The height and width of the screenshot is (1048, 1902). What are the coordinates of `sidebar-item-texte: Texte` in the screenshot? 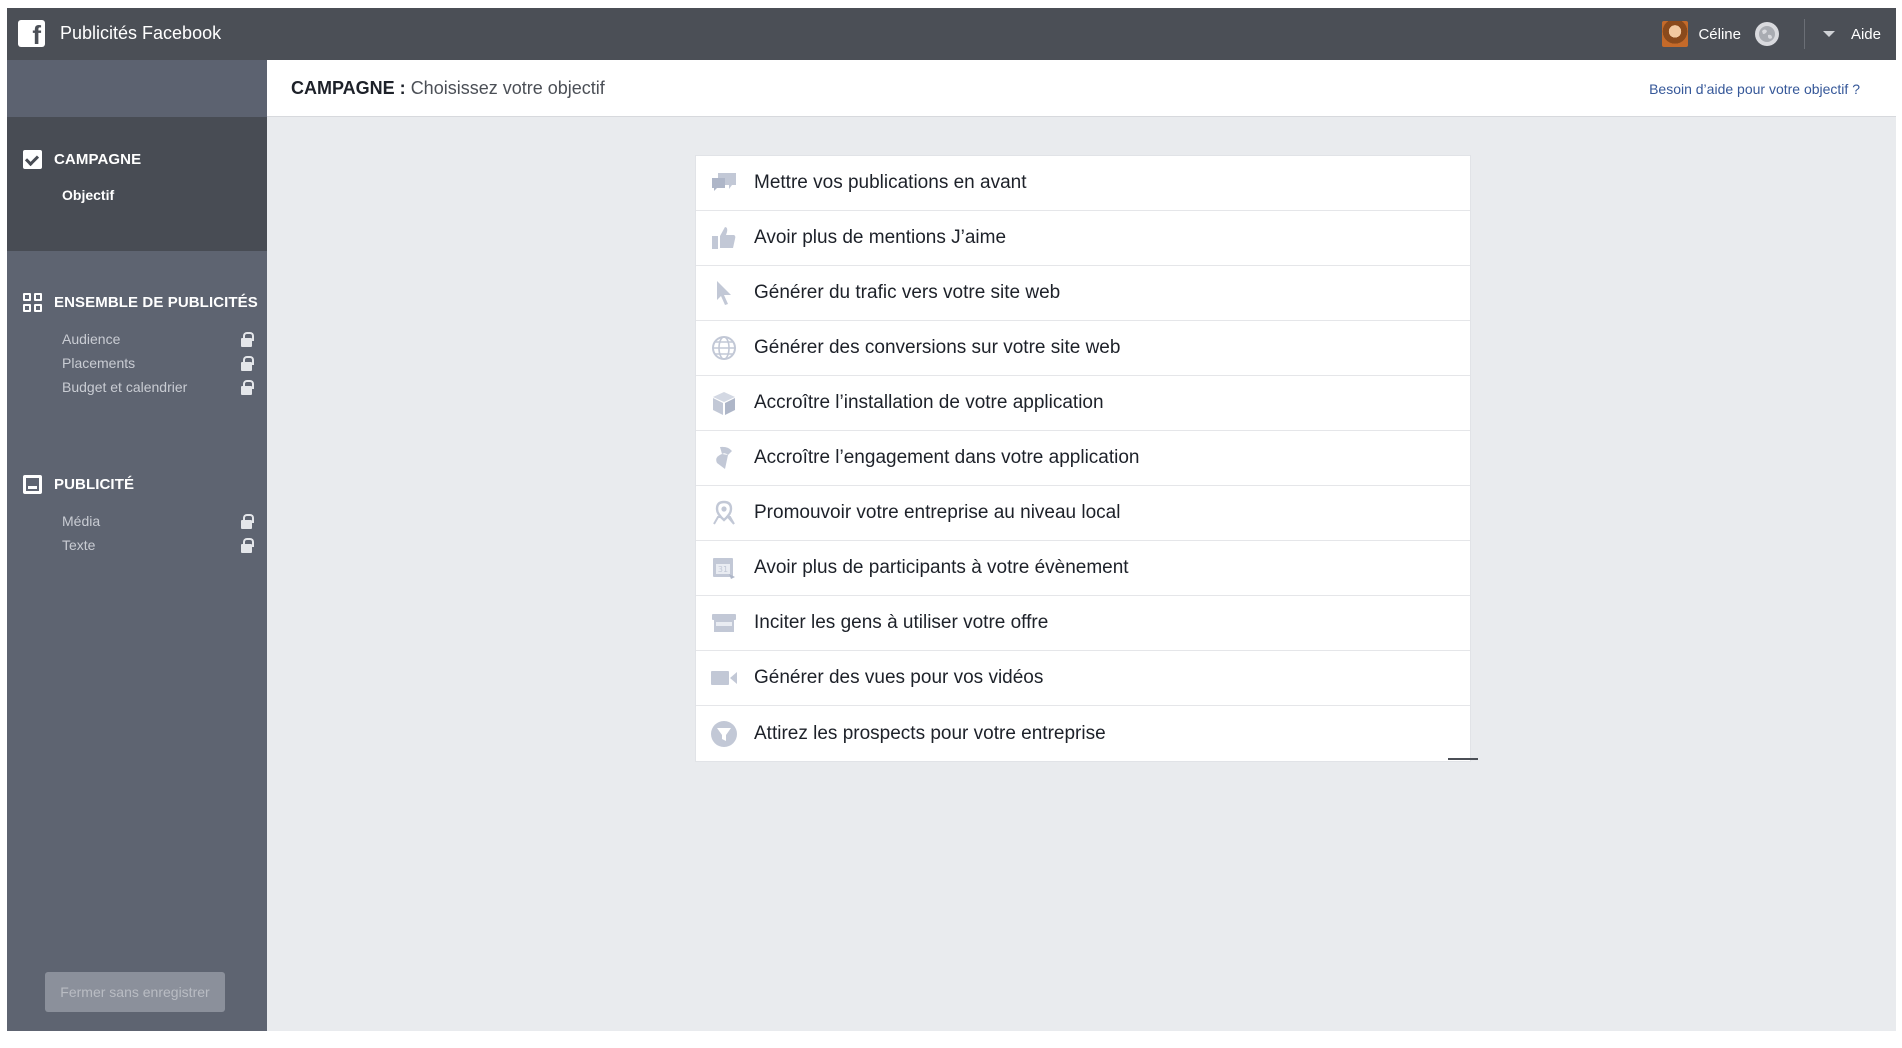 It's located at (78, 545).